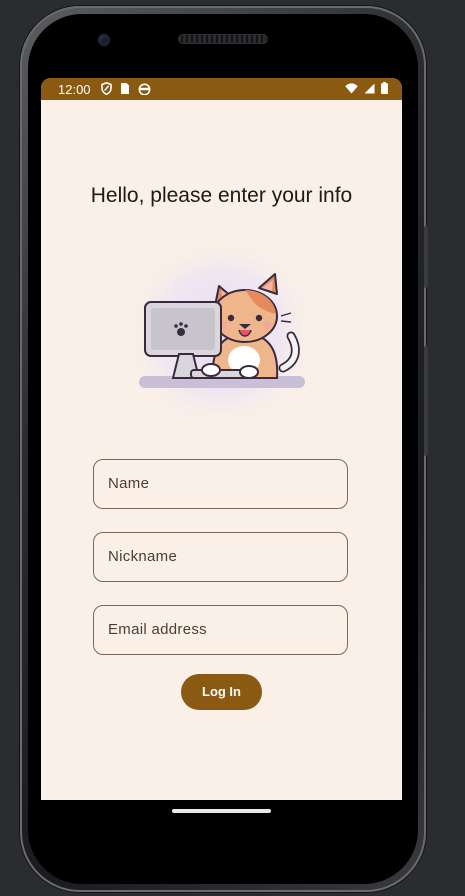  Describe the element at coordinates (104, 40) in the screenshot. I see `front-camera` at that location.